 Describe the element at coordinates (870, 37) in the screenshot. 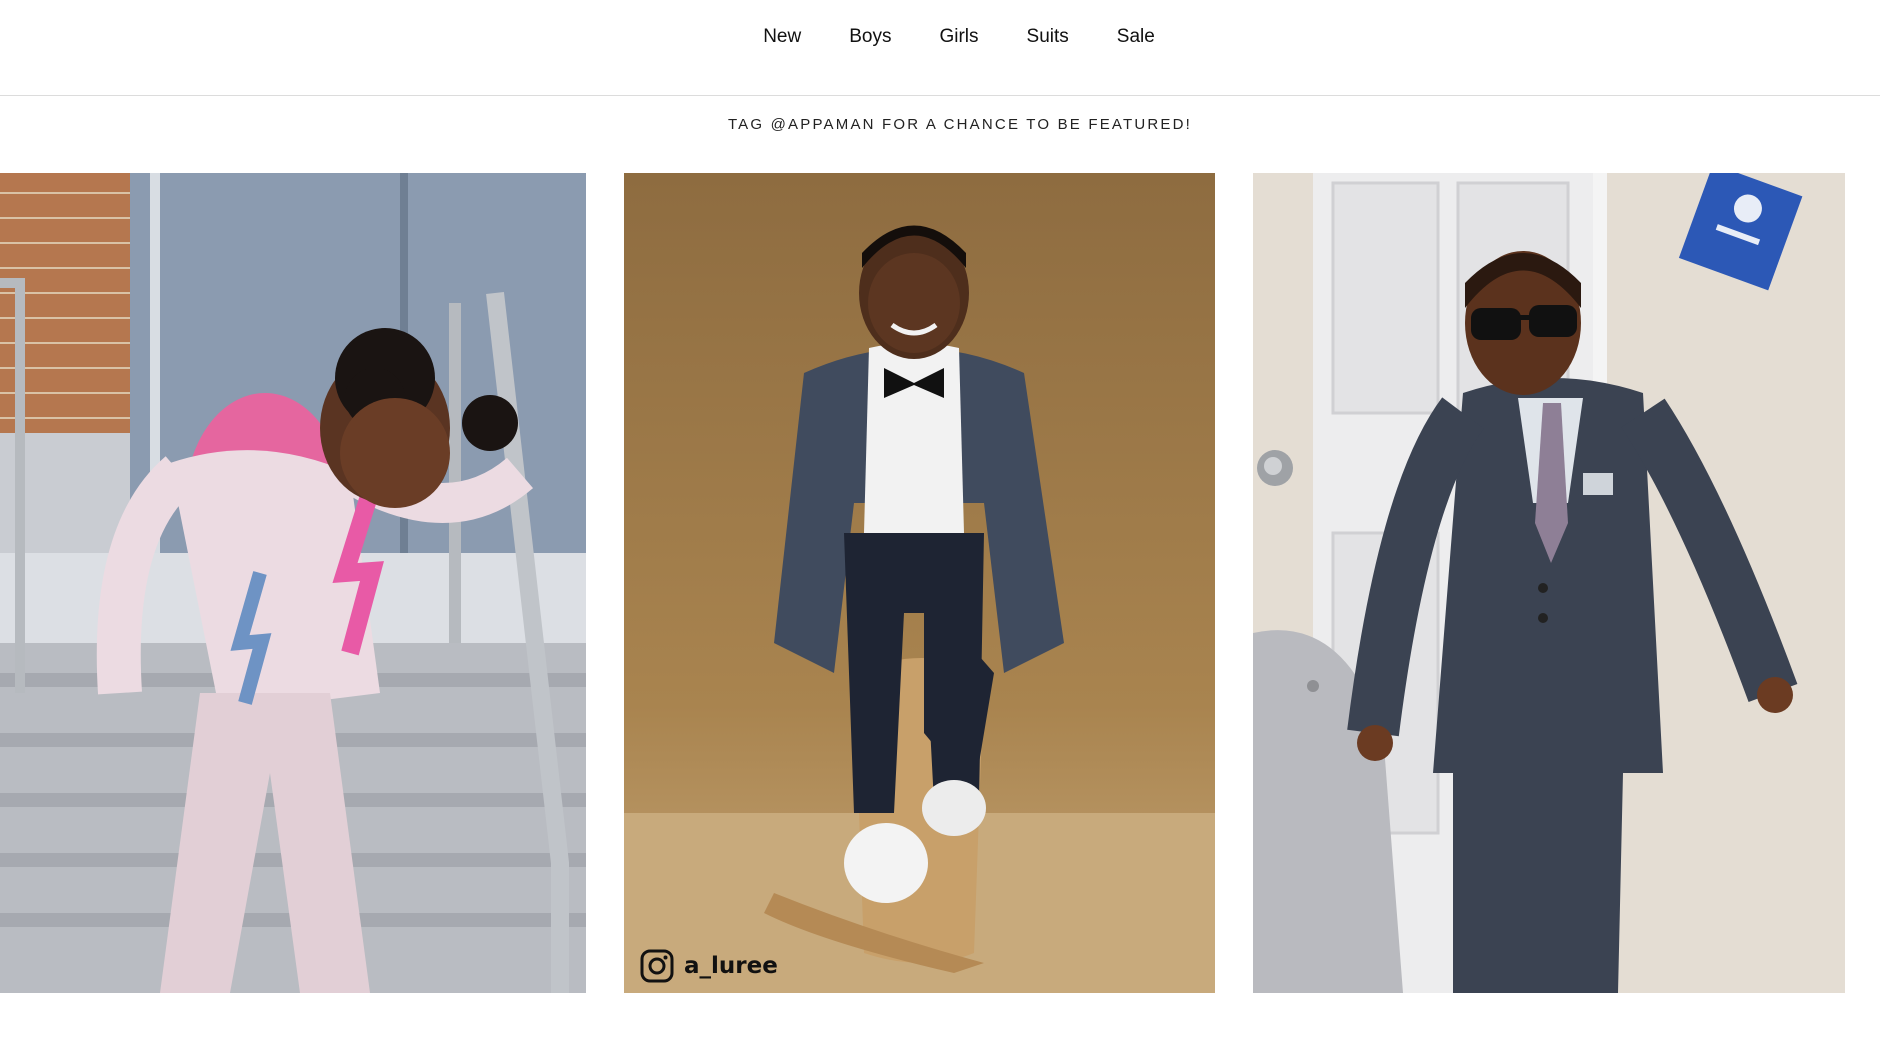

I see `nav-item-boys: Boys` at that location.